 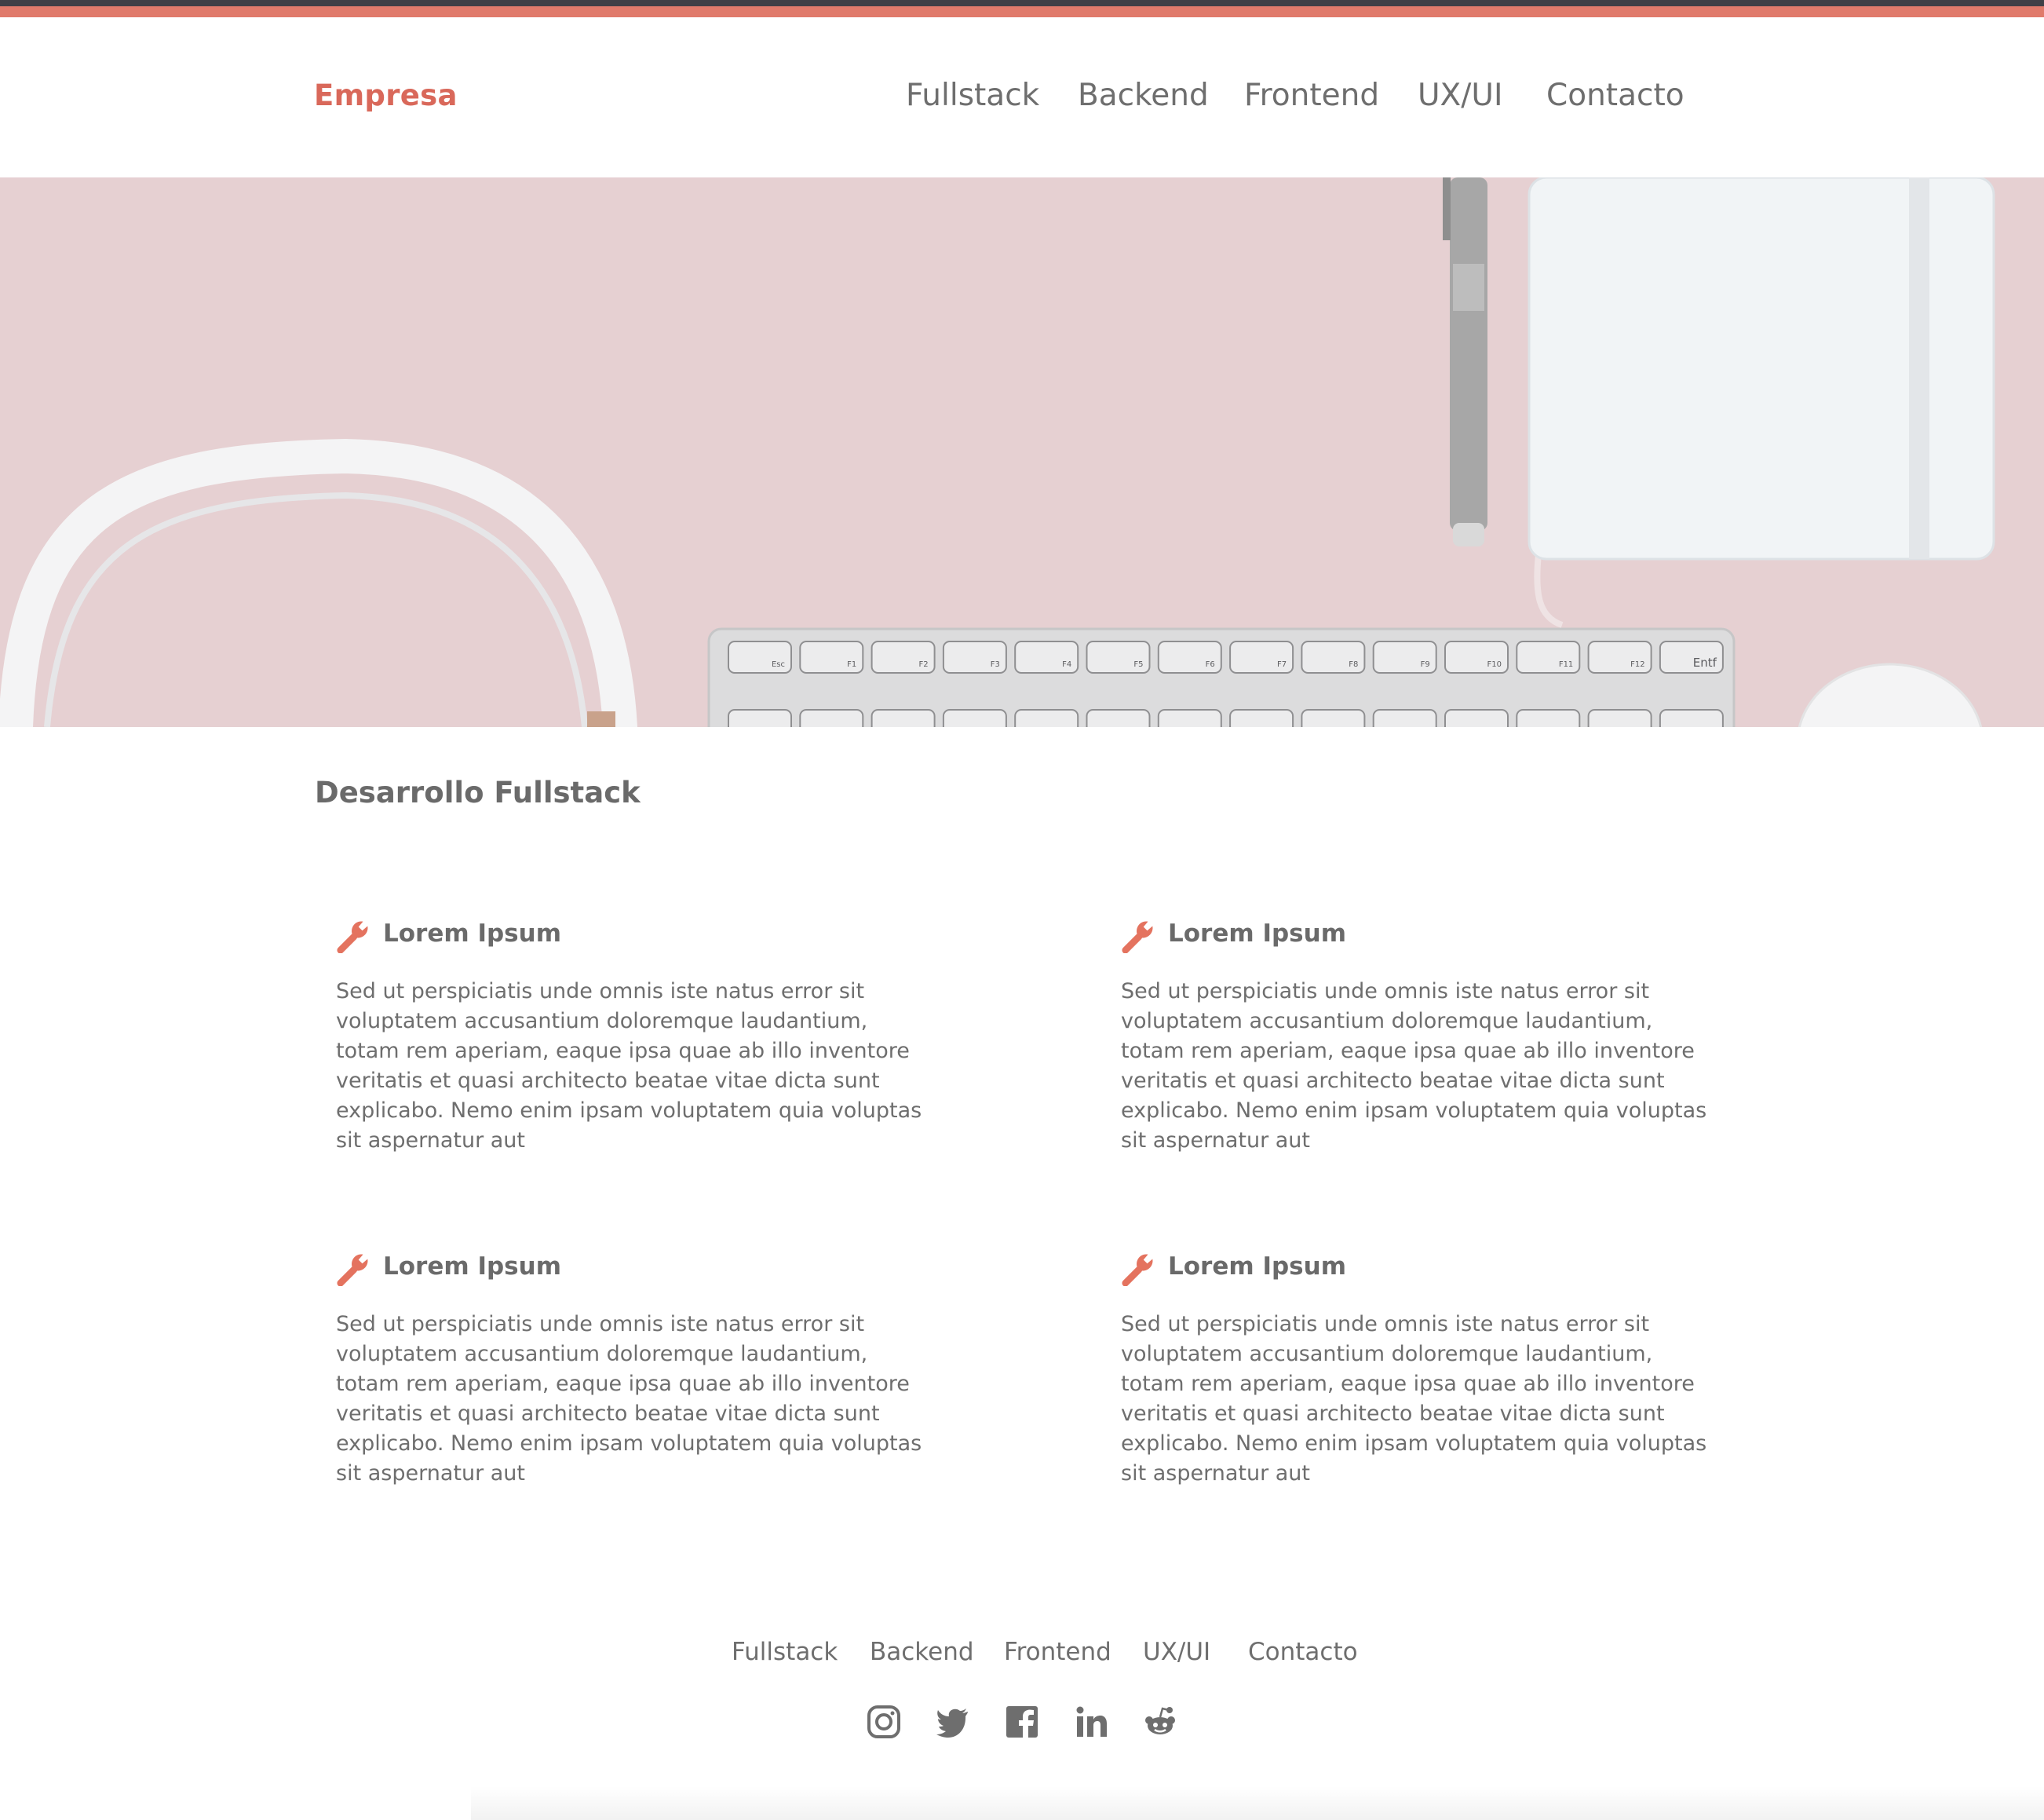 What do you see at coordinates (1210, 664) in the screenshot?
I see `keyboard-key-label: F6` at bounding box center [1210, 664].